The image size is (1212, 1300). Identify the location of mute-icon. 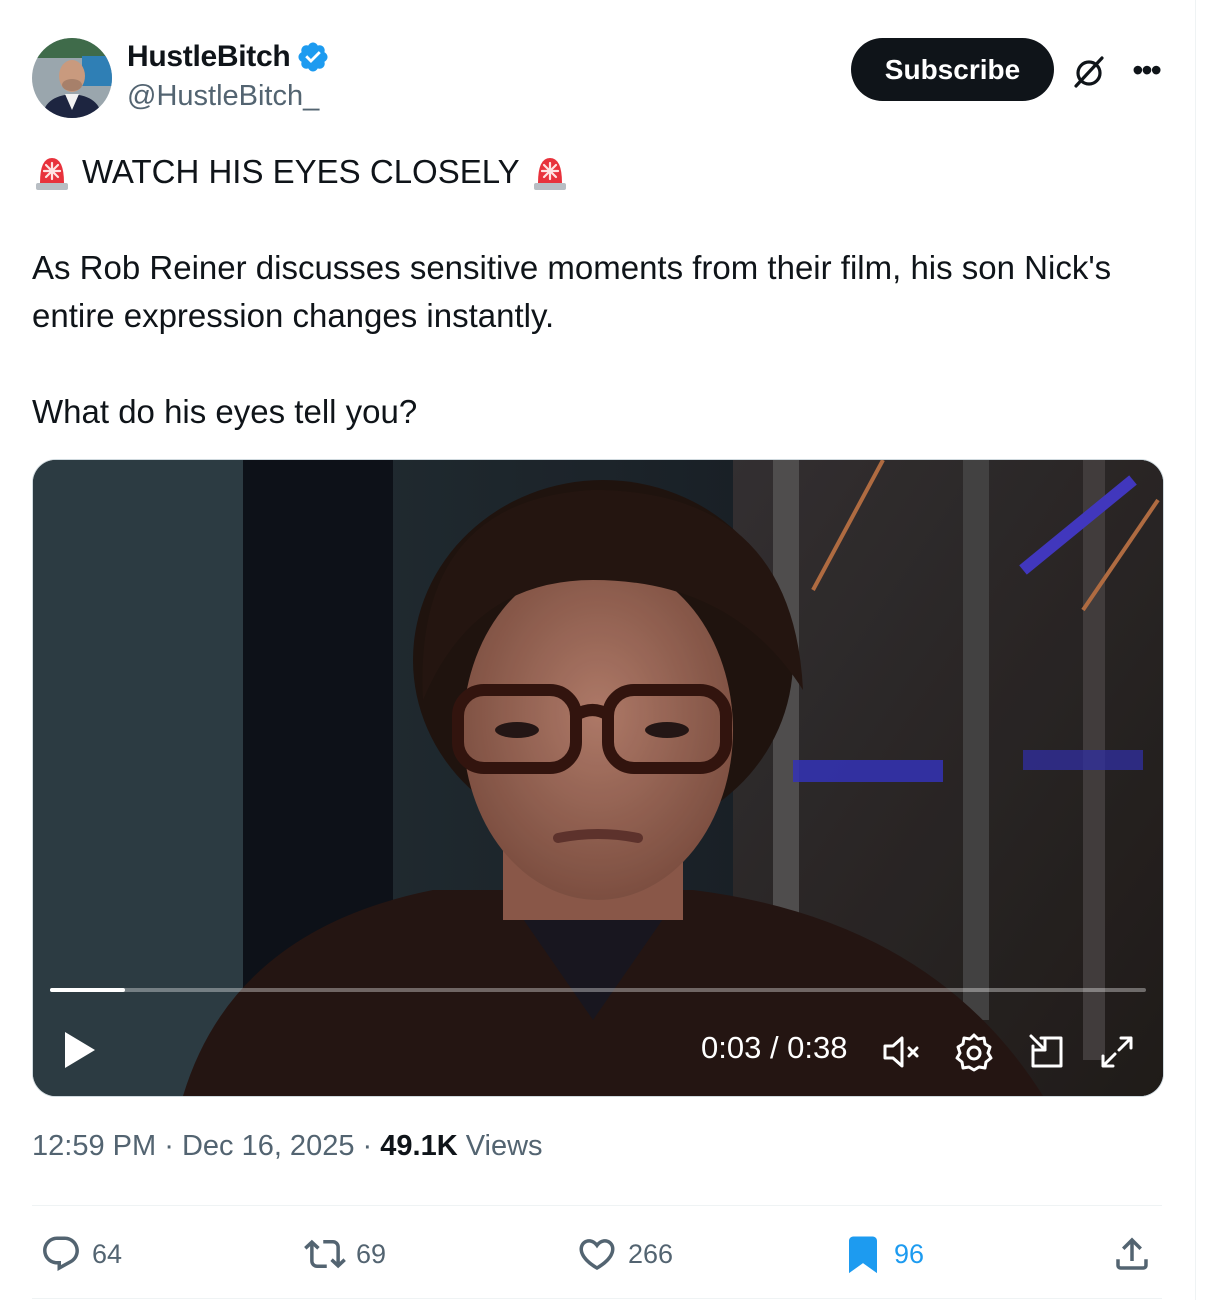
(901, 1052).